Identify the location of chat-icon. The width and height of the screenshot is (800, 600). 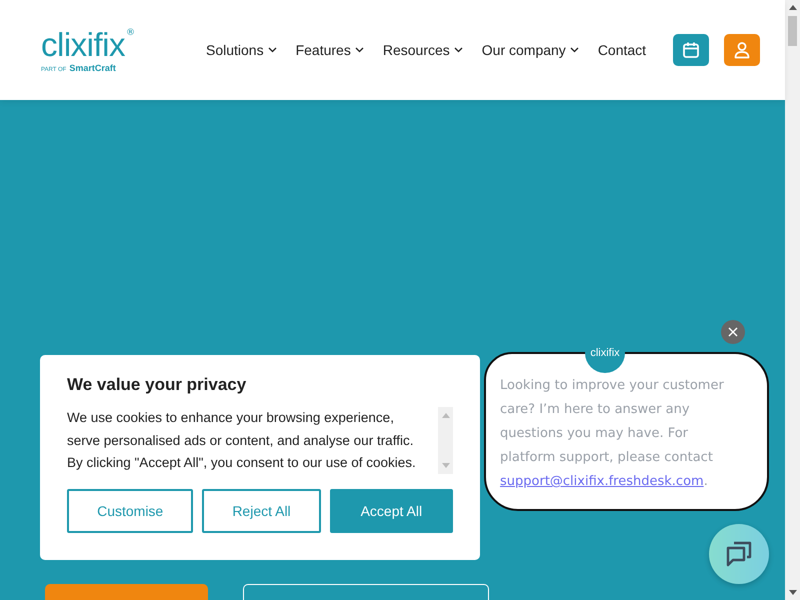
(739, 554).